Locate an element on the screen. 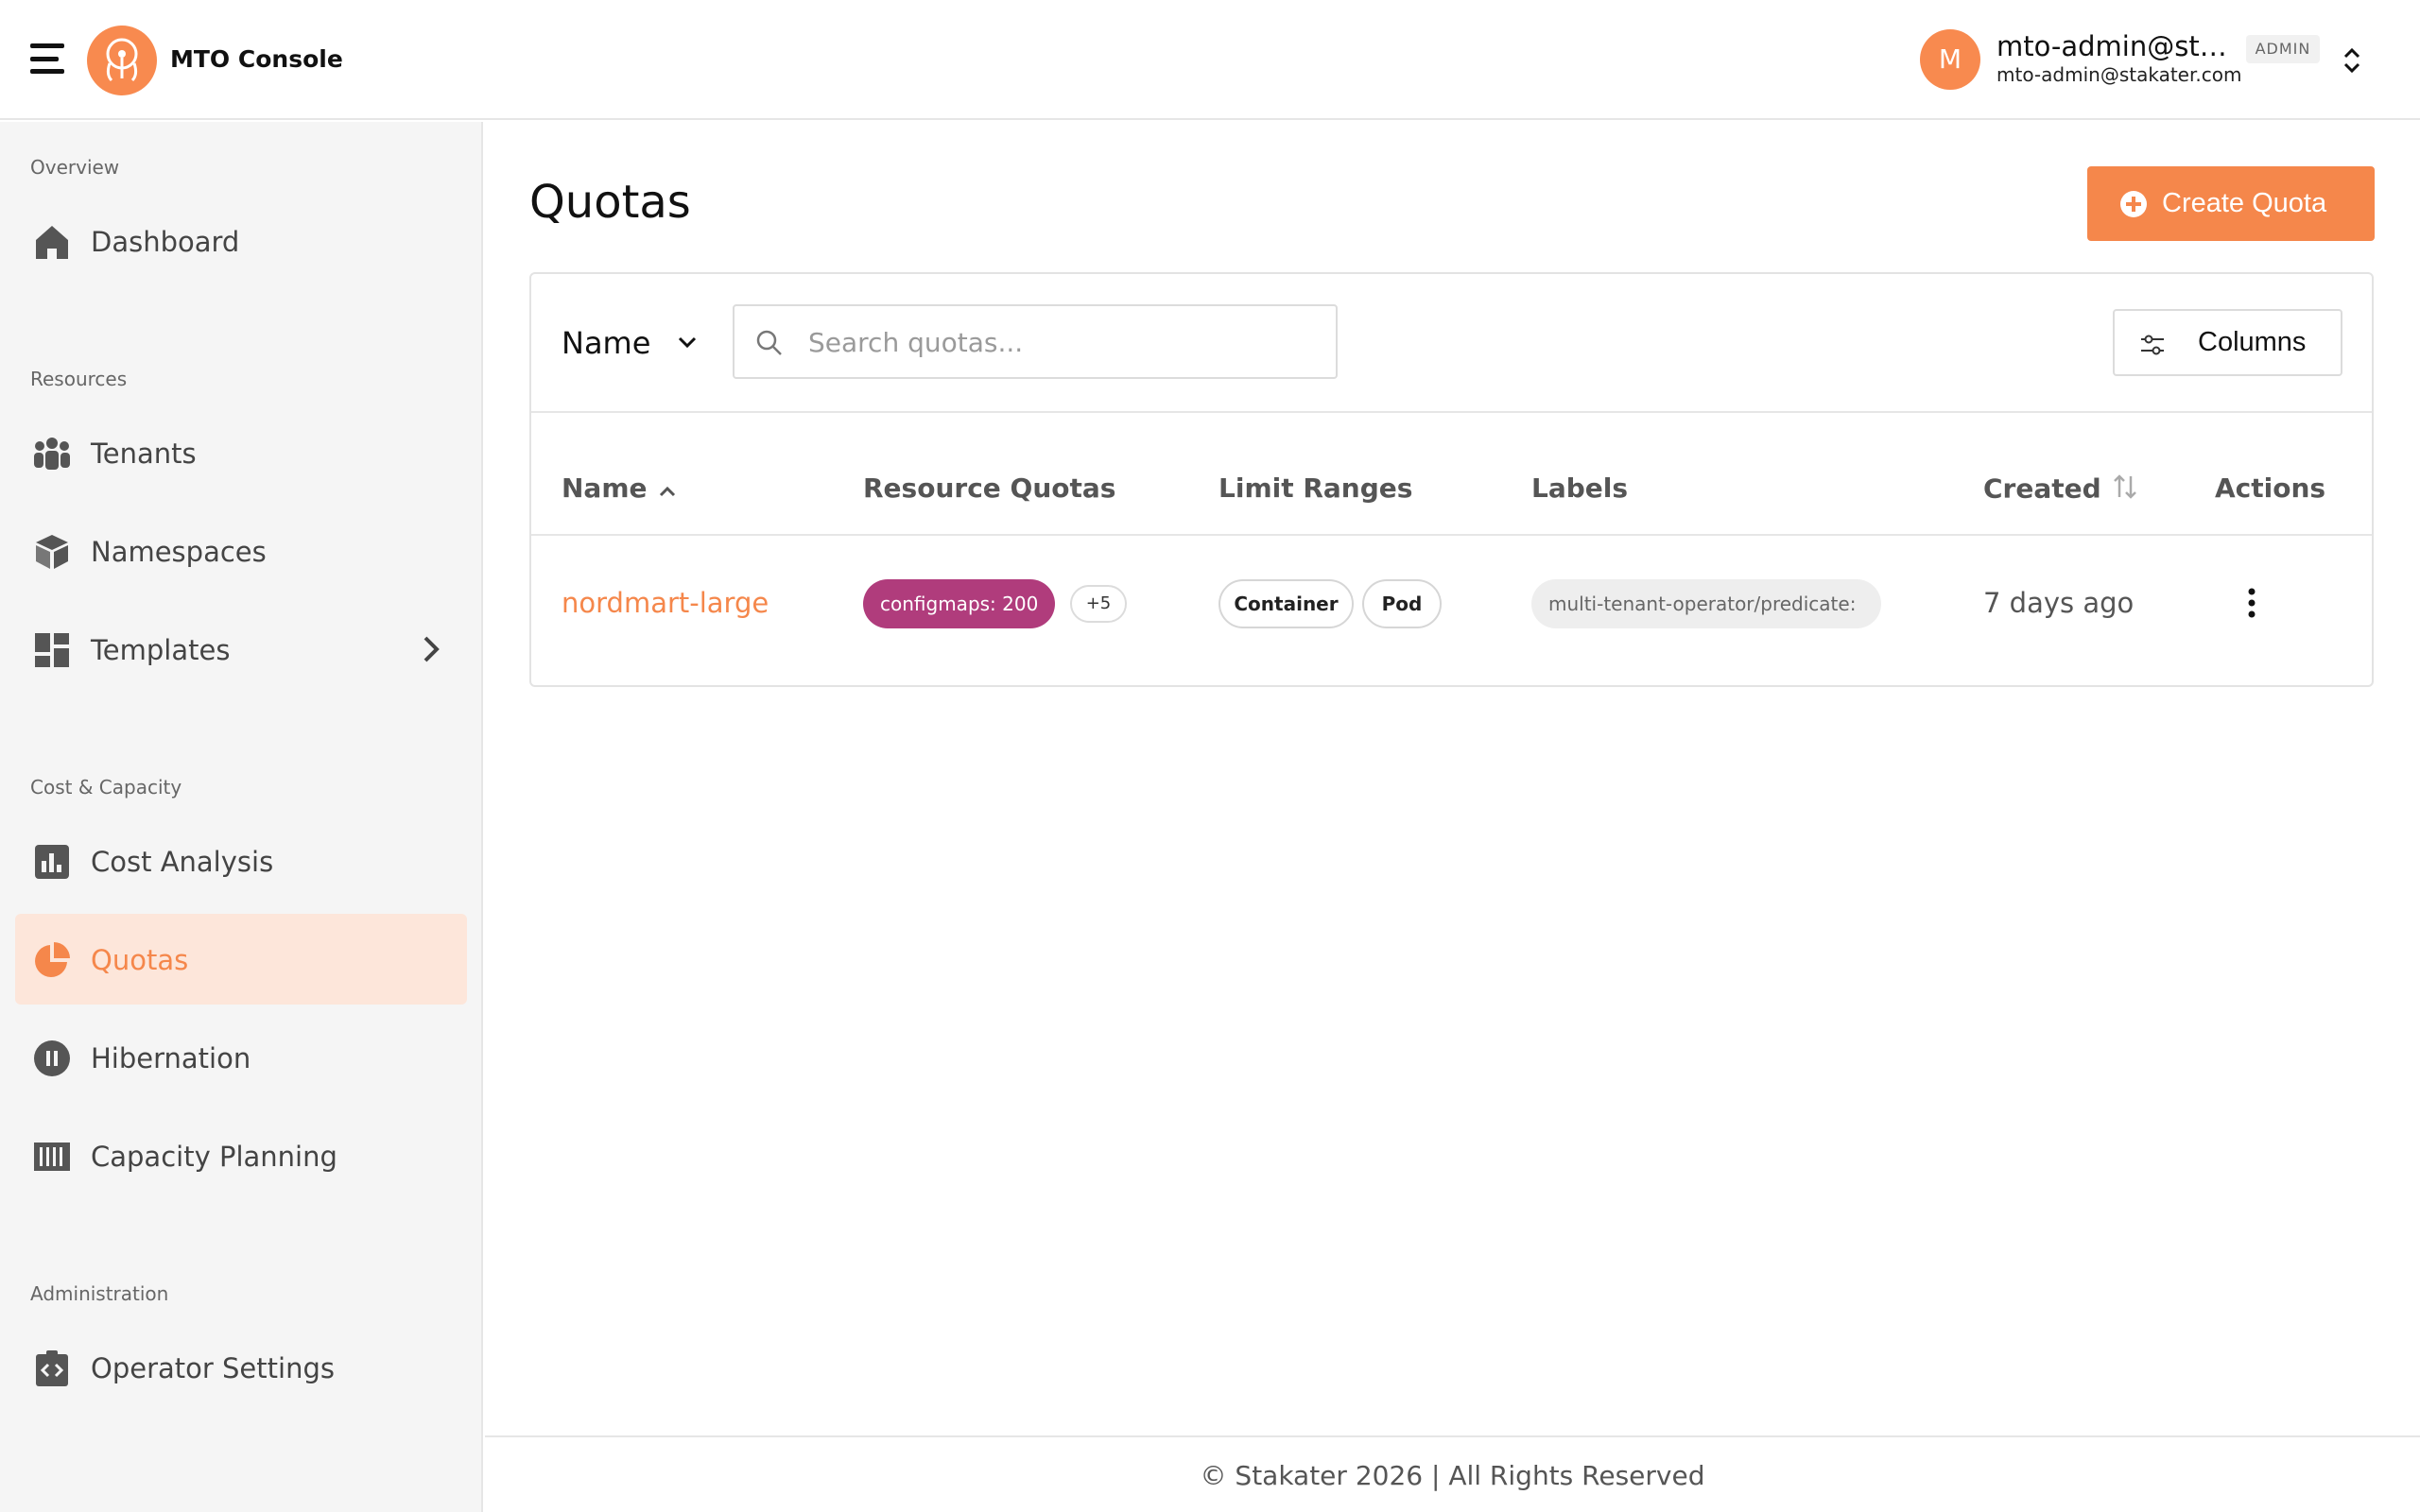 The height and width of the screenshot is (1512, 2420). column-header-created: Created is located at coordinates (2061, 489).